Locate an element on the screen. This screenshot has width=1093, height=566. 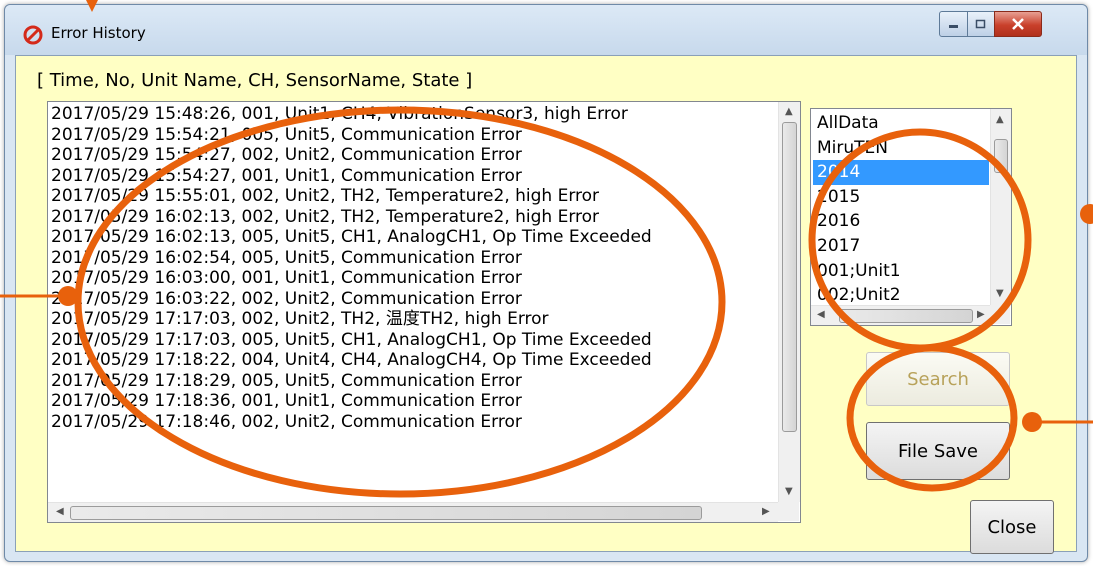
close-window-button is located at coordinates (1018, 24).